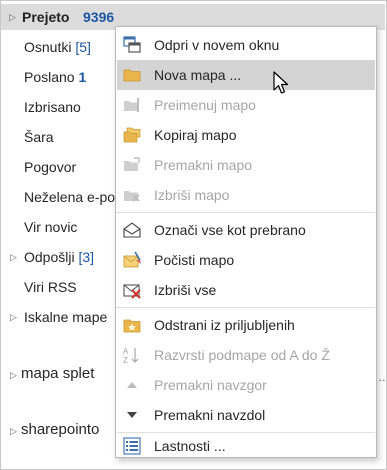 The width and height of the screenshot is (387, 470). What do you see at coordinates (192, 195) in the screenshot?
I see `menu-item-label: Izbriši mapo` at bounding box center [192, 195].